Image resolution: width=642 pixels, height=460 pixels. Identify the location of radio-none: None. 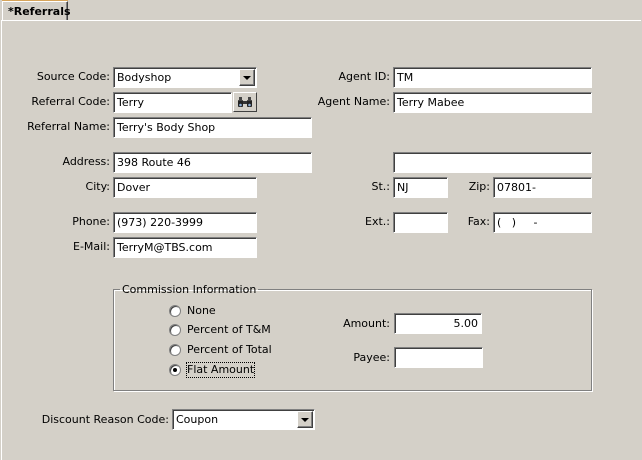
(192, 311).